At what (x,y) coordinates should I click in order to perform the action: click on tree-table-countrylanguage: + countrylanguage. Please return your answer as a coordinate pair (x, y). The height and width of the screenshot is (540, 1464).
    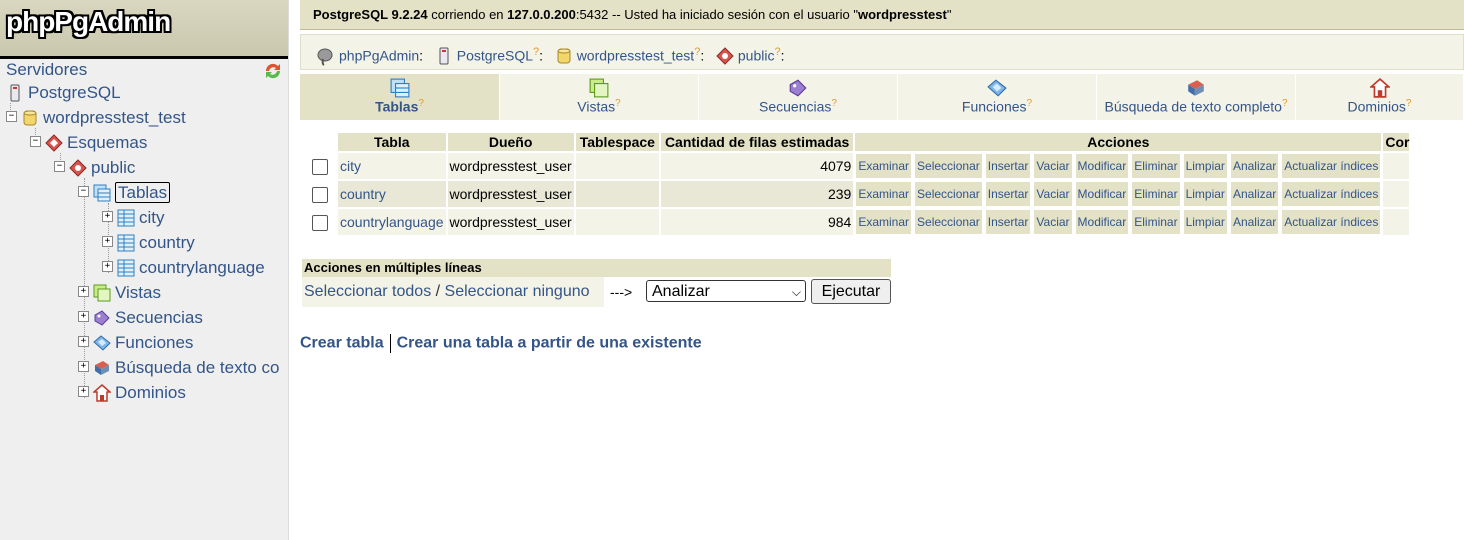
    Looking at the image, I should click on (183, 268).